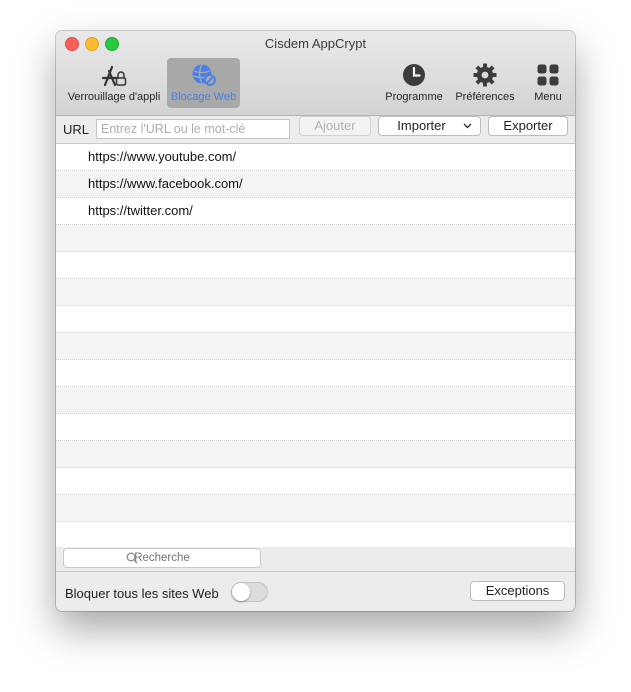  I want to click on block-all-toggle, so click(249, 592).